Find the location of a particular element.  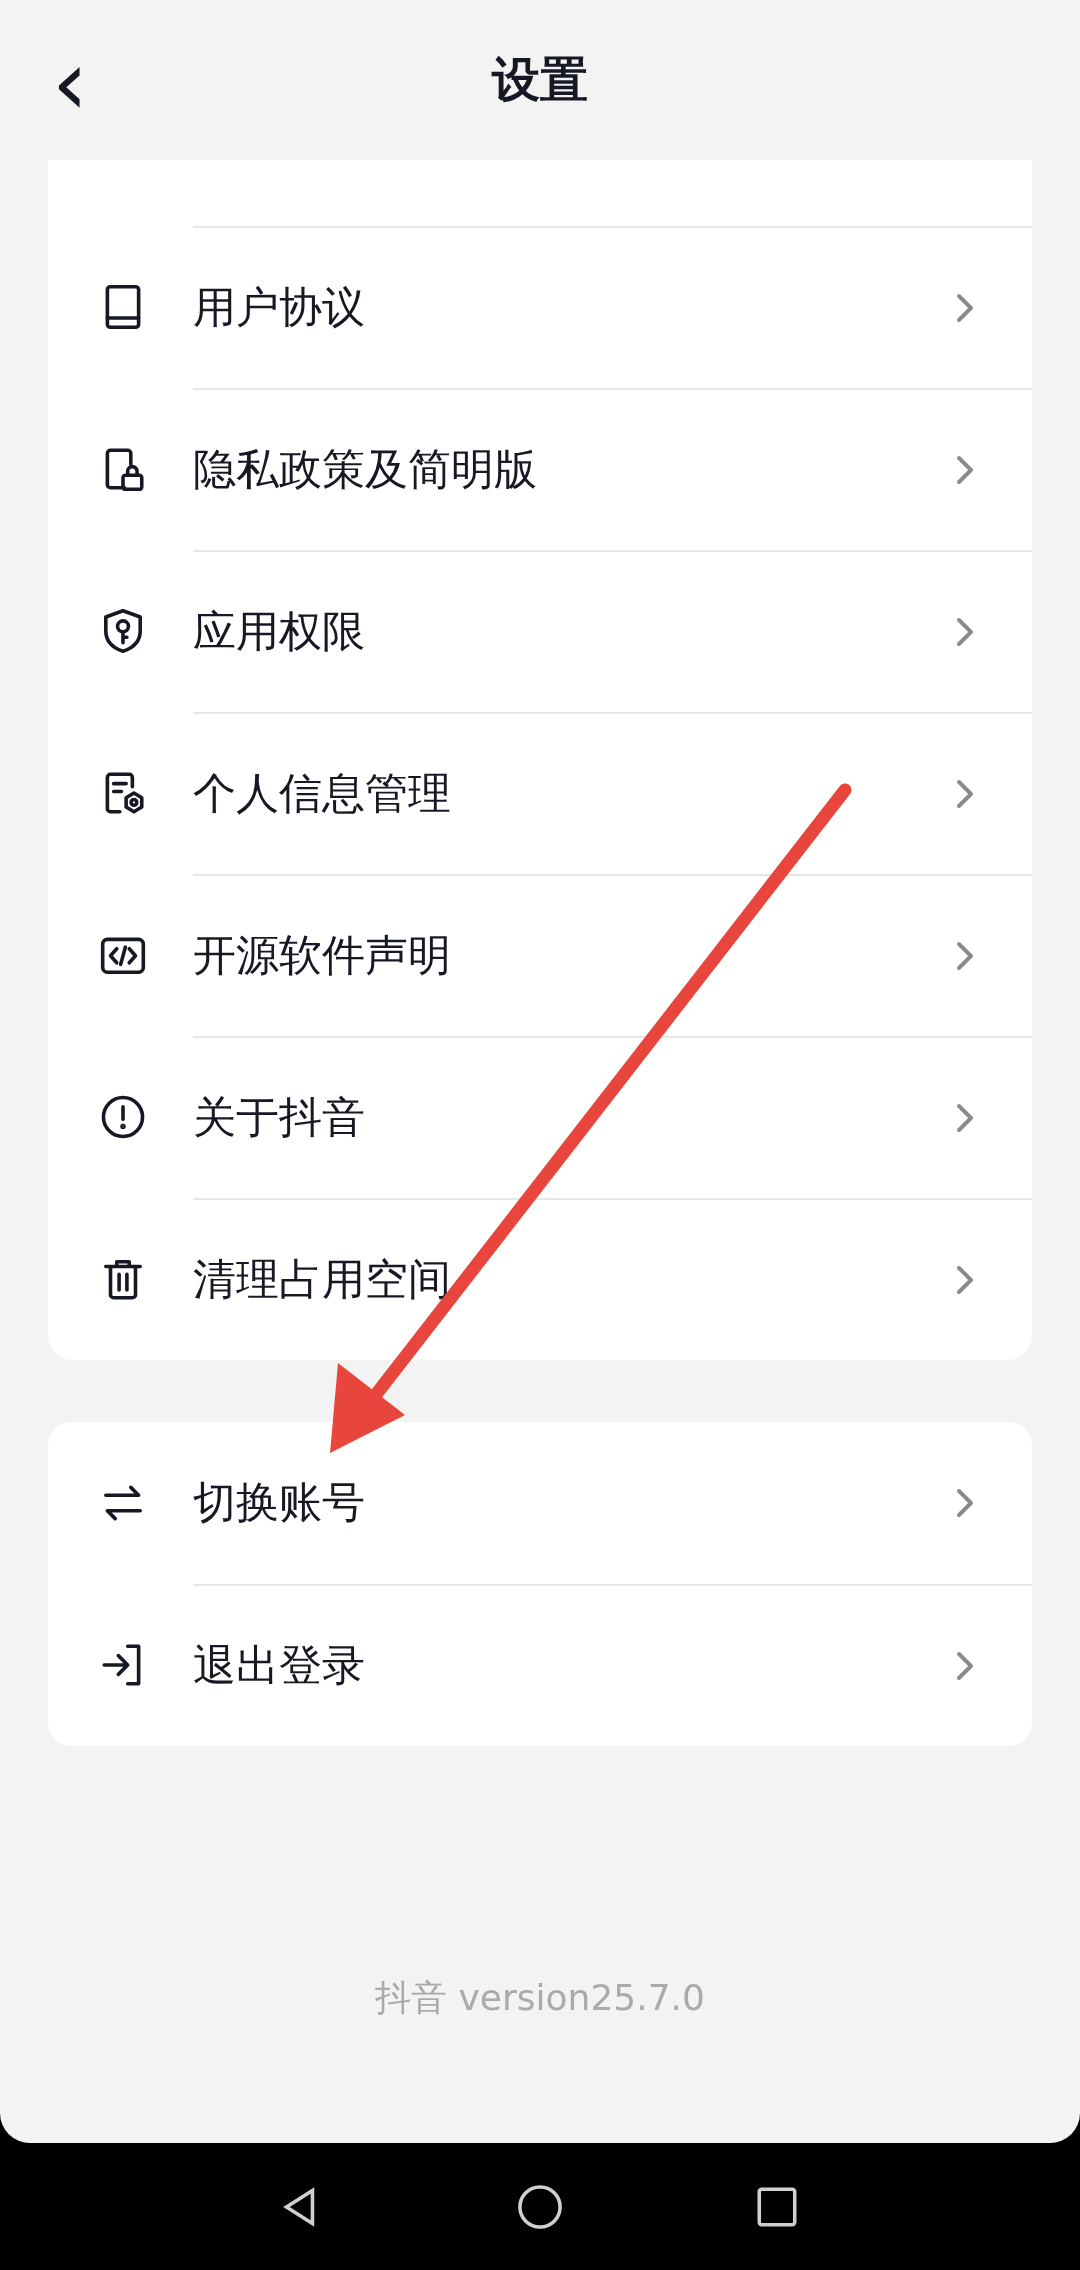

settings-item: 个人信息管理 is located at coordinates (540, 793).